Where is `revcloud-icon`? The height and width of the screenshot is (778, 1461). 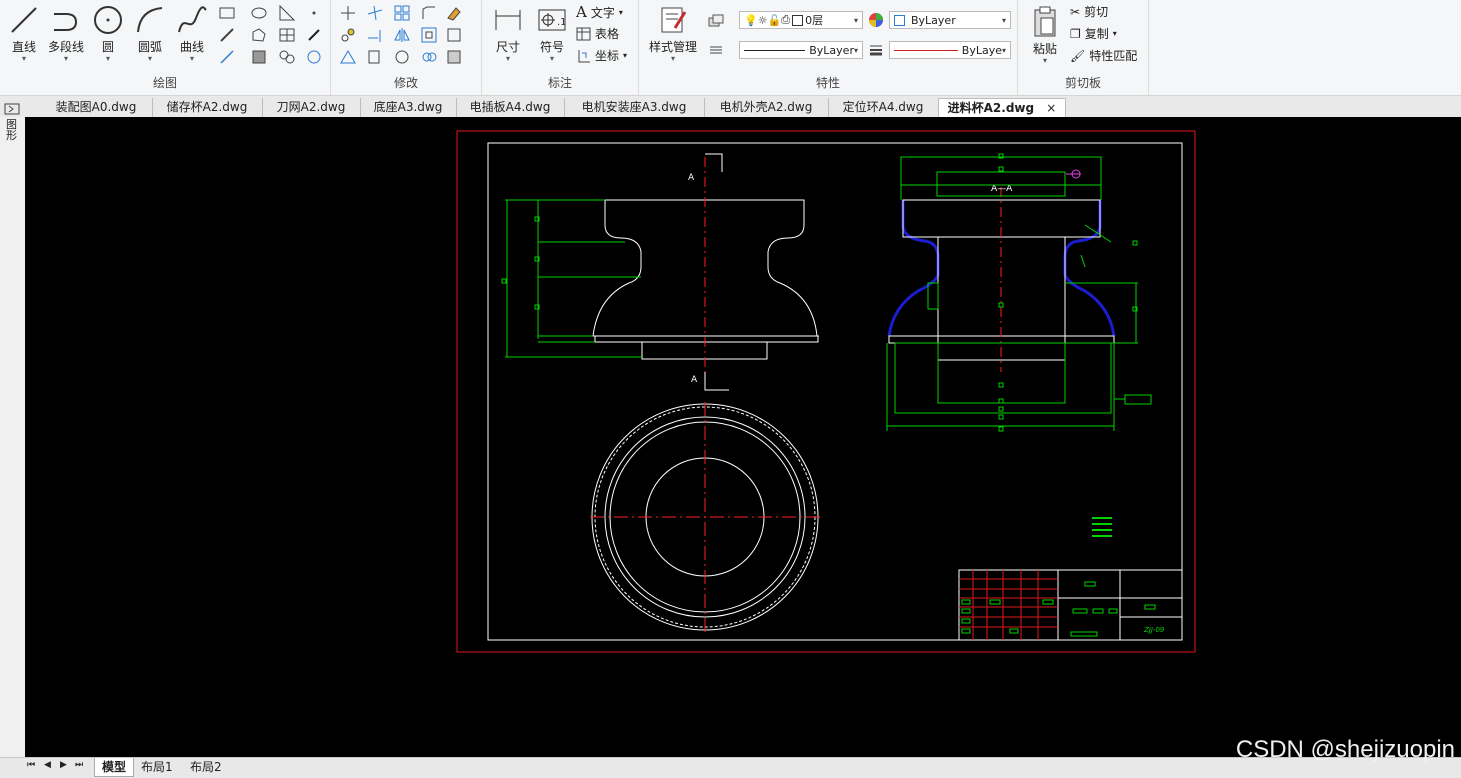 revcloud-icon is located at coordinates (287, 57).